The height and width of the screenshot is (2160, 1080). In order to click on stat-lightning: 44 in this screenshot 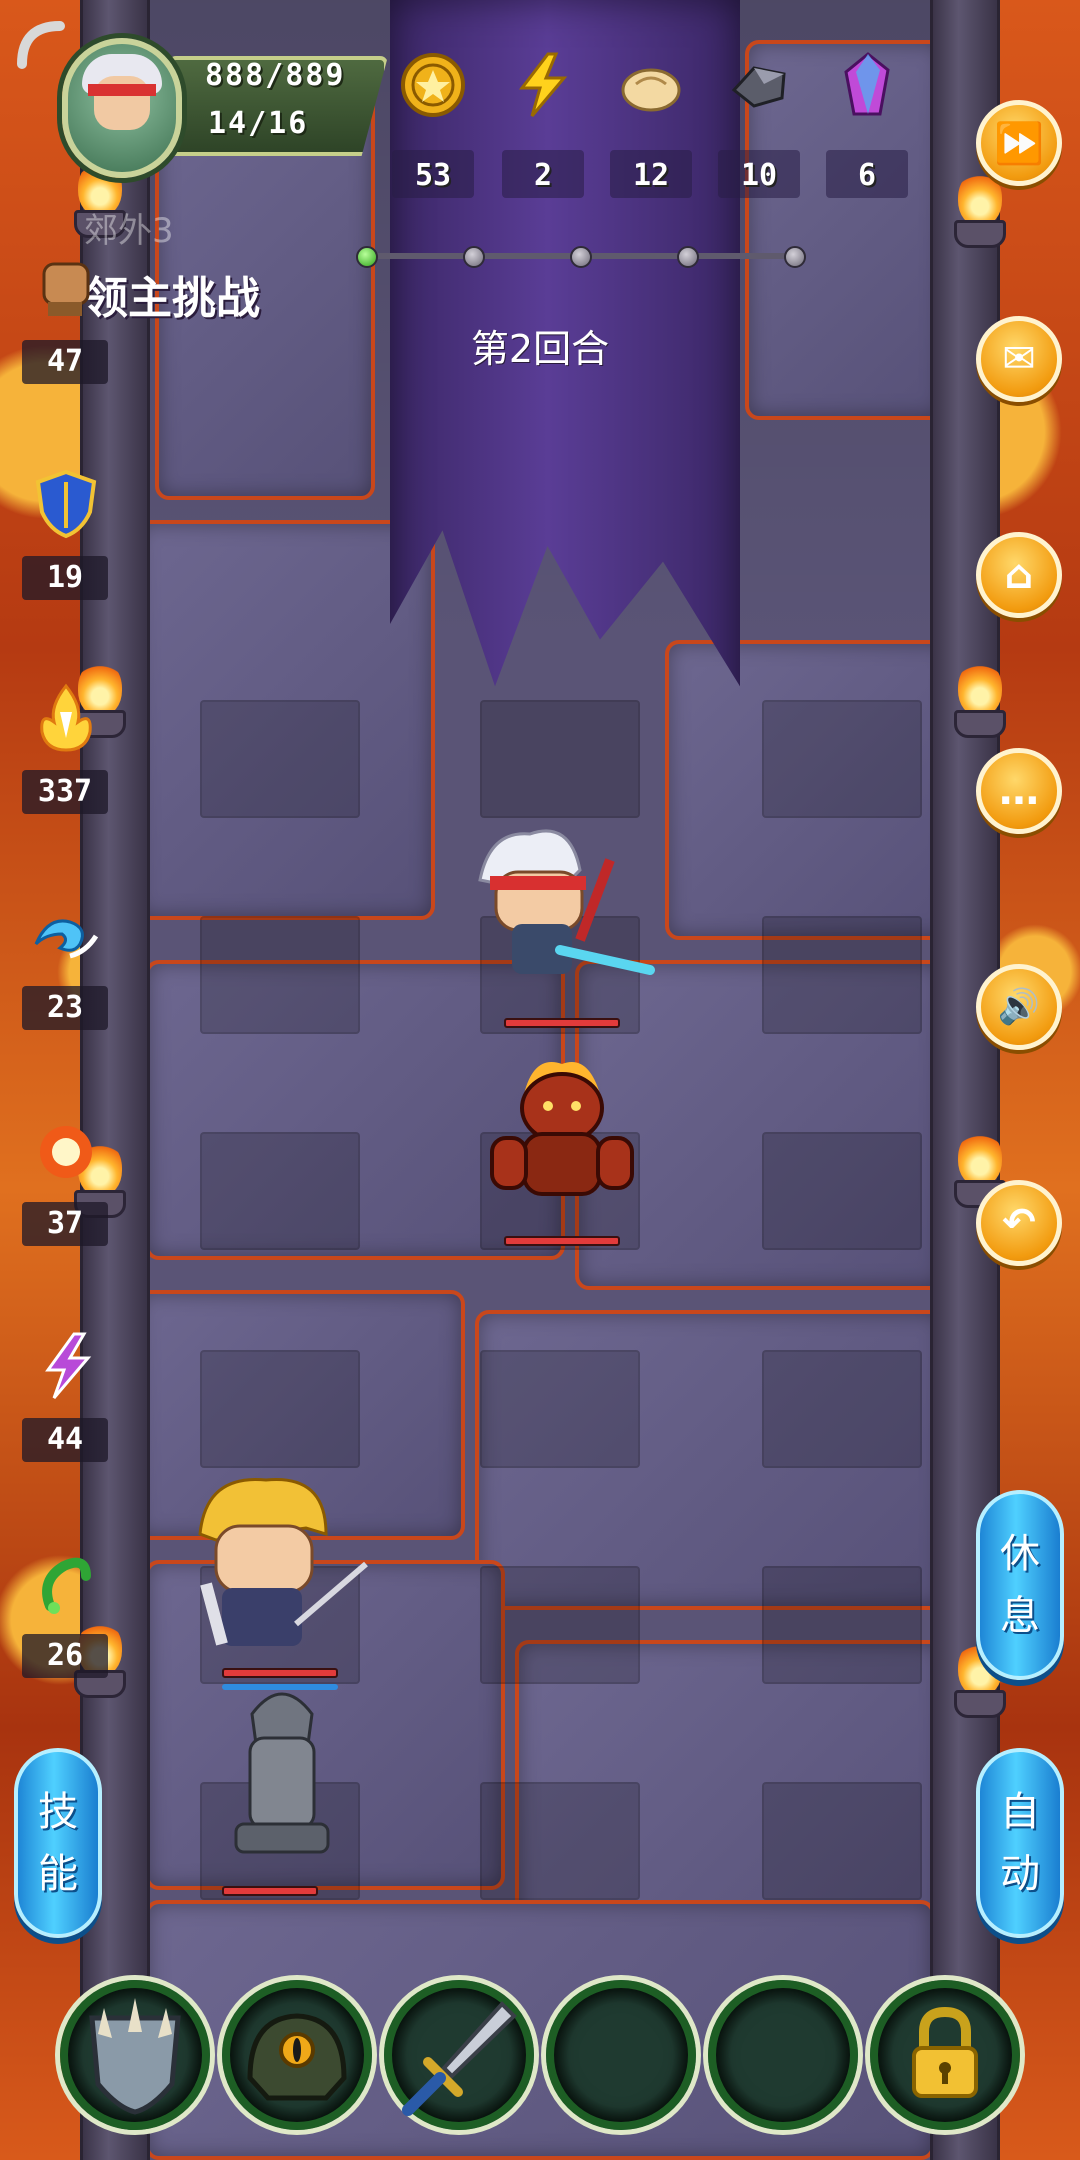, I will do `click(65, 1405)`.